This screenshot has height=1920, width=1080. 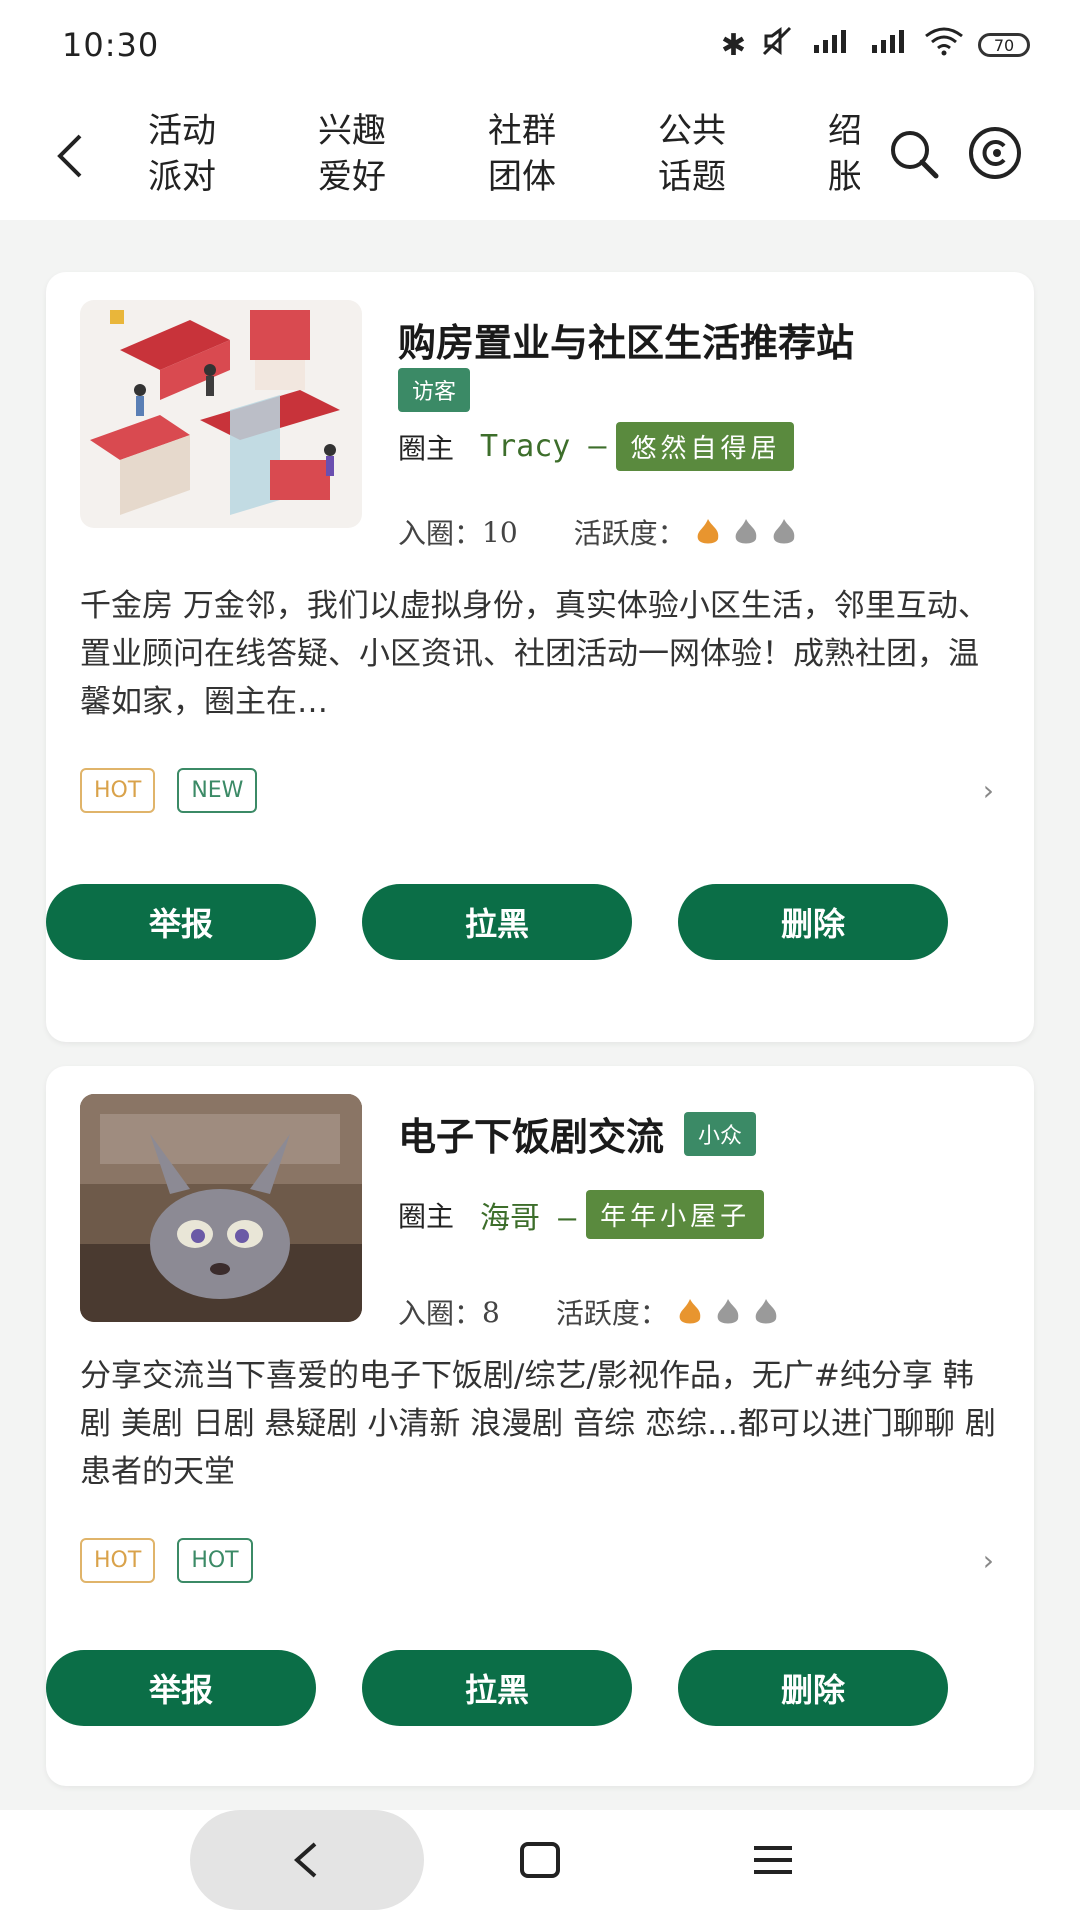 What do you see at coordinates (1004, 45) in the screenshot?
I see `battery-indicator: 70` at bounding box center [1004, 45].